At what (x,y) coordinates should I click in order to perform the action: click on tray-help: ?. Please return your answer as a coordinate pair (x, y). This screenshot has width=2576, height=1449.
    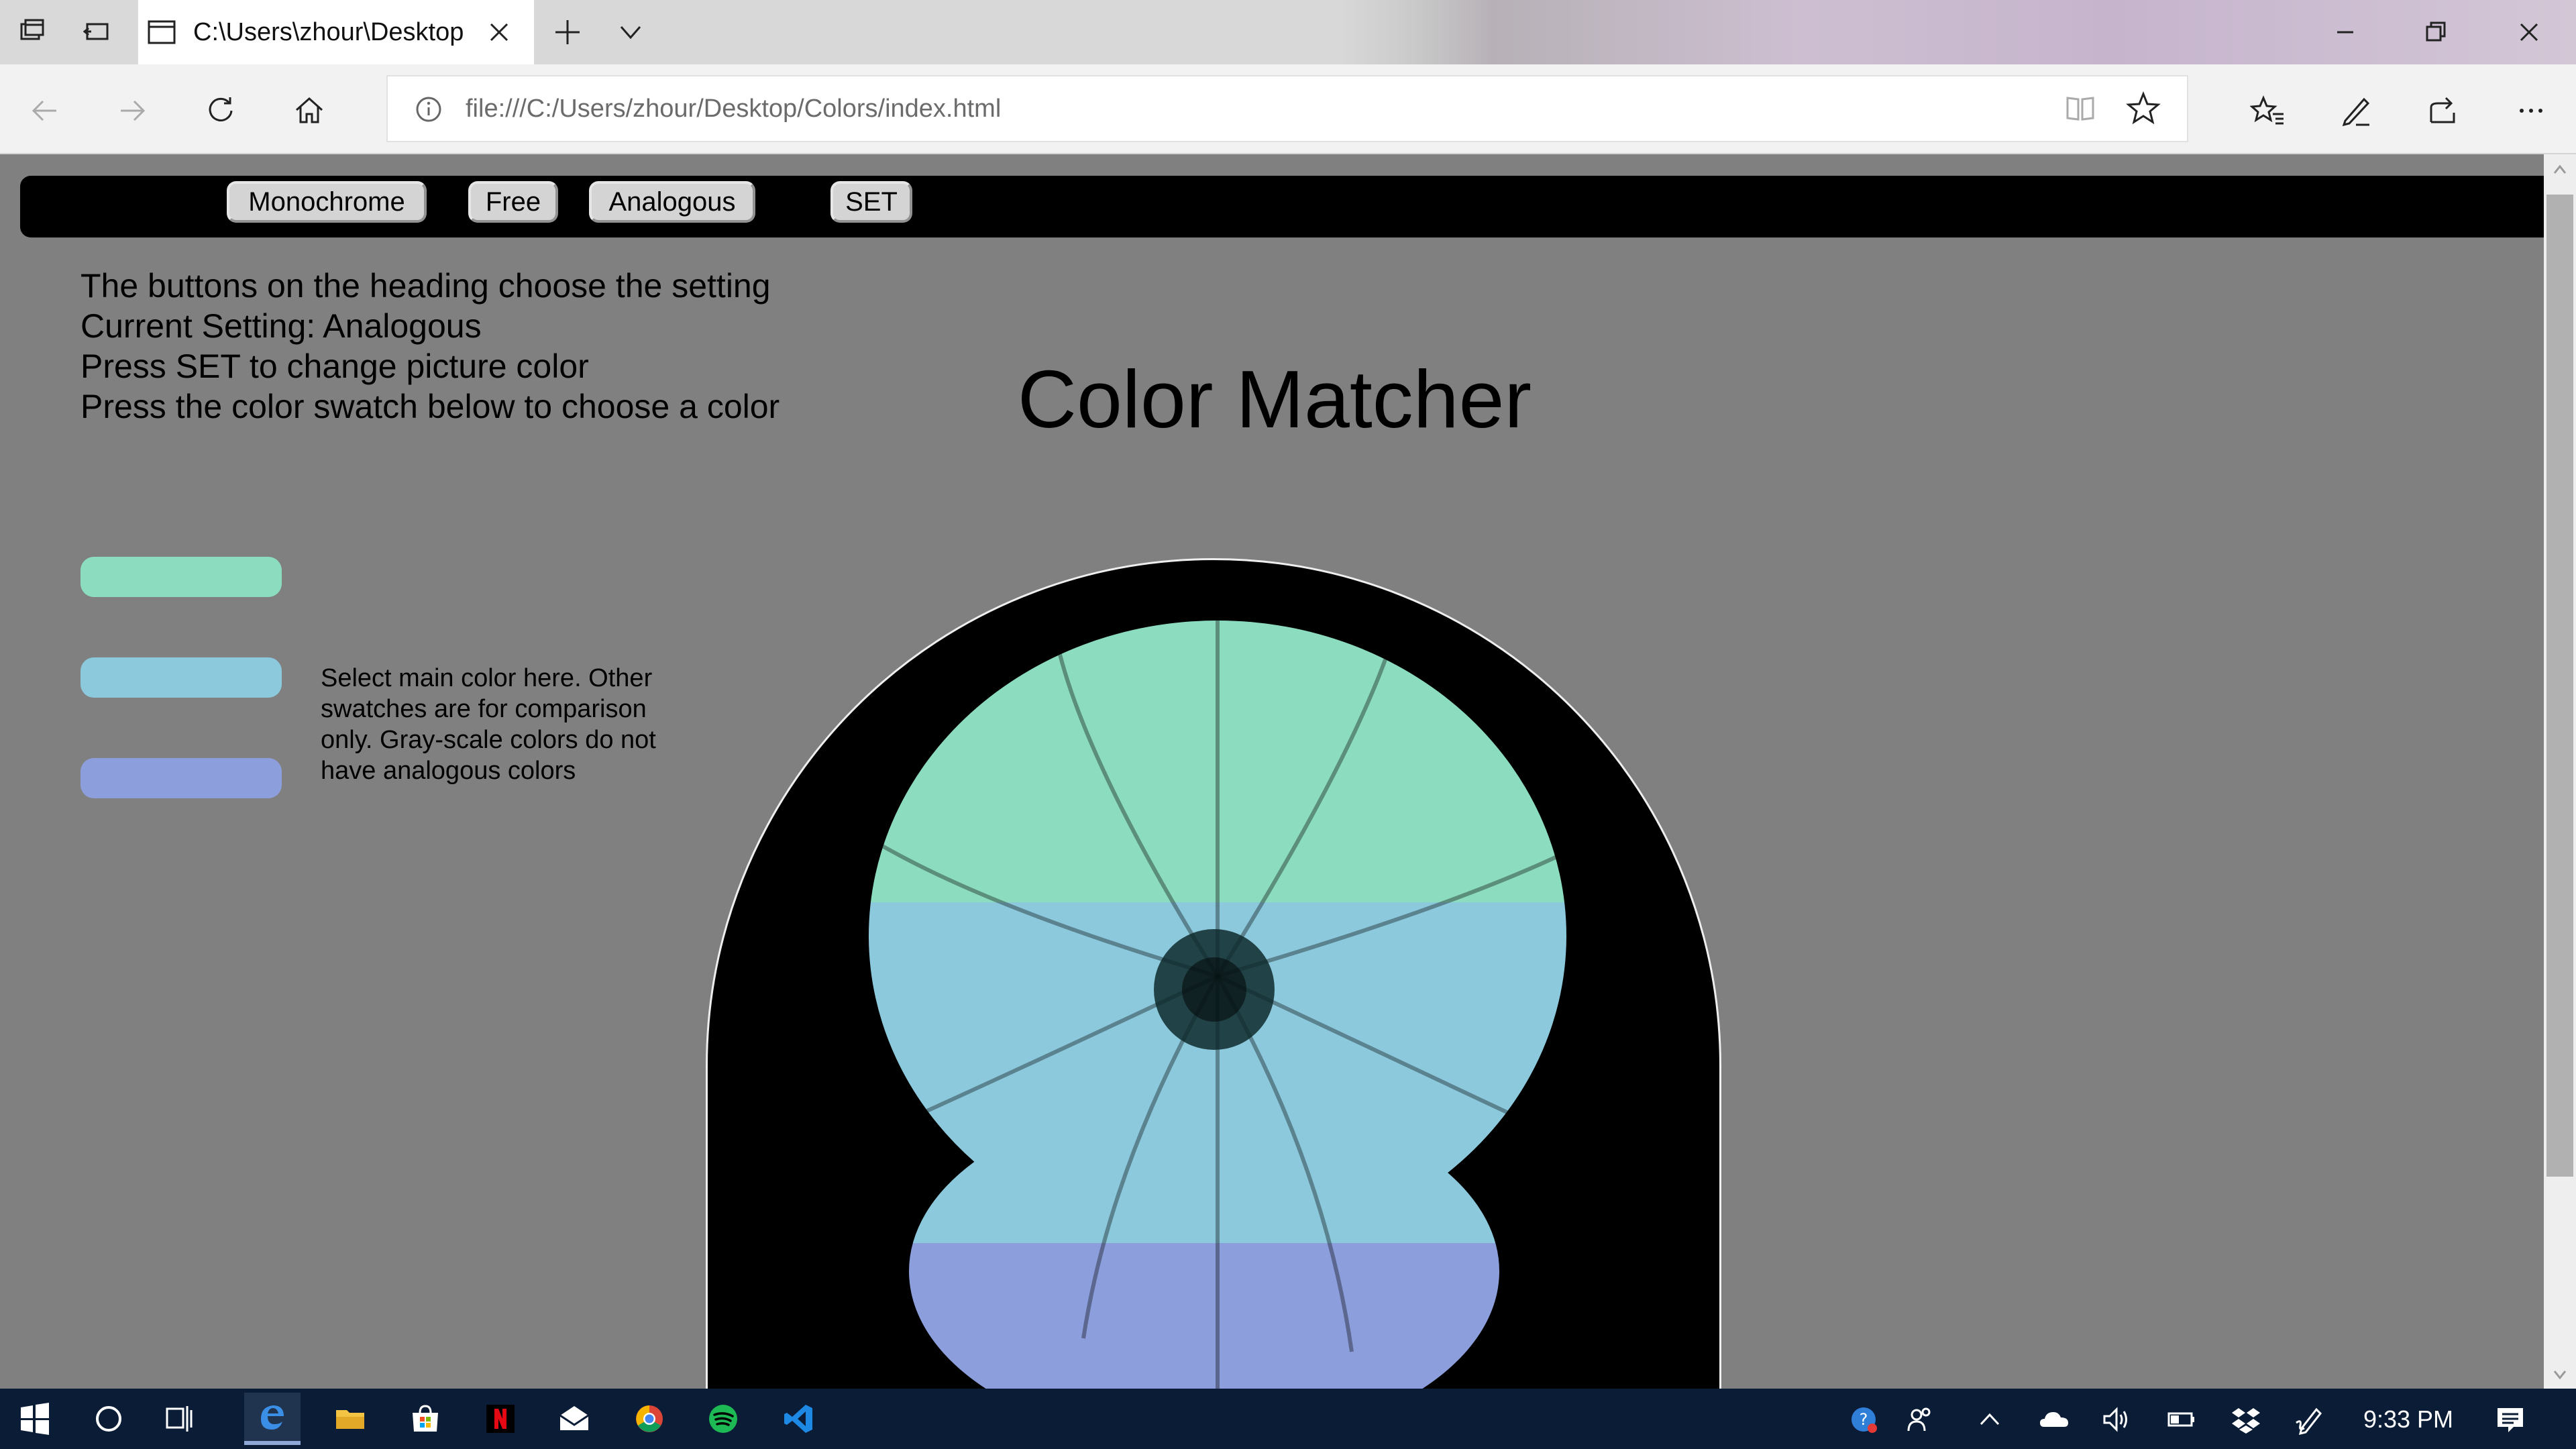
    Looking at the image, I should click on (1863, 1419).